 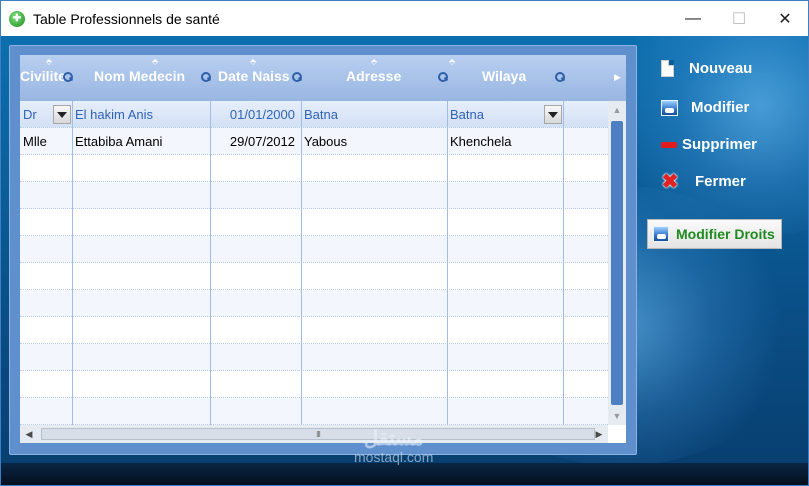 I want to click on modifier-label: Modifier, so click(x=720, y=107).